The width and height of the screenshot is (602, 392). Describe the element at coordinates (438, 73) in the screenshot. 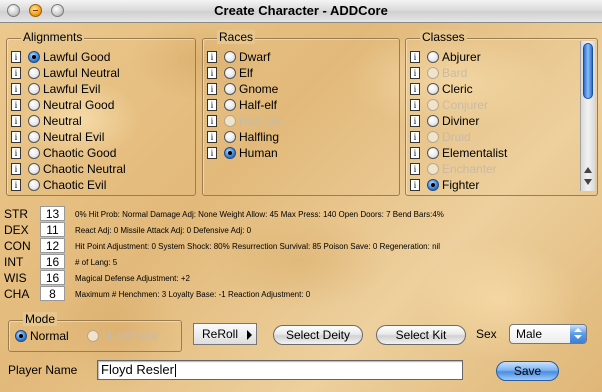

I see `classes-item: i Bard` at that location.